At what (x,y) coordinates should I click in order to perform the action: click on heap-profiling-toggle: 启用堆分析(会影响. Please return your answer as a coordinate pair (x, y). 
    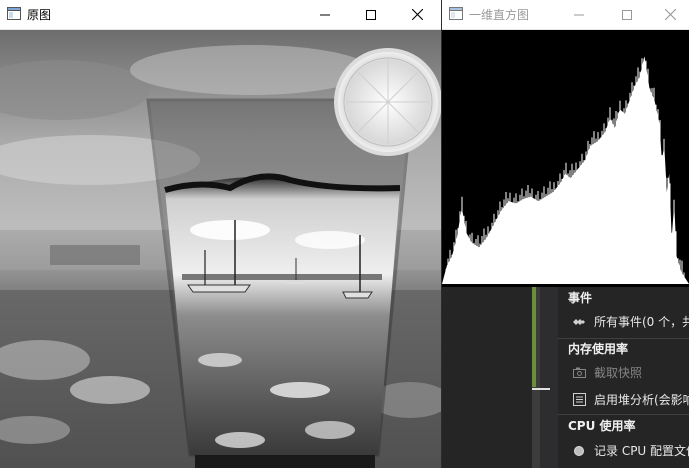
    Looking at the image, I should click on (630, 399).